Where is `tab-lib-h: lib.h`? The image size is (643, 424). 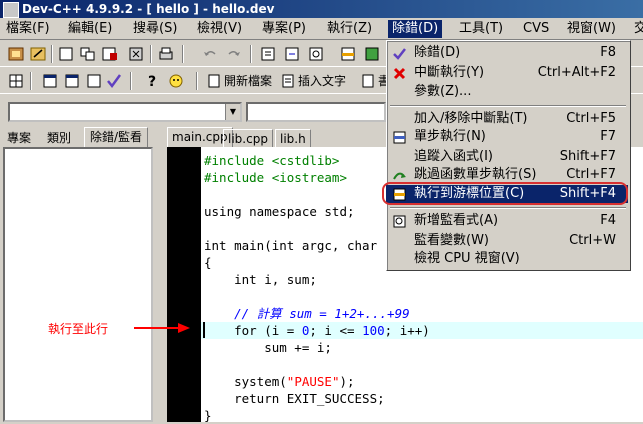 tab-lib-h: lib.h is located at coordinates (293, 138).